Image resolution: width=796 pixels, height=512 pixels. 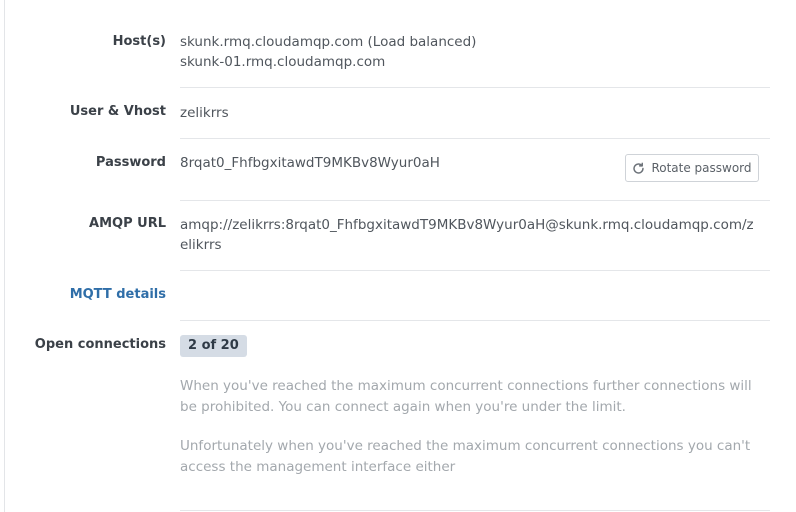 I want to click on user-vhost-value: zelikrrs, so click(x=204, y=113).